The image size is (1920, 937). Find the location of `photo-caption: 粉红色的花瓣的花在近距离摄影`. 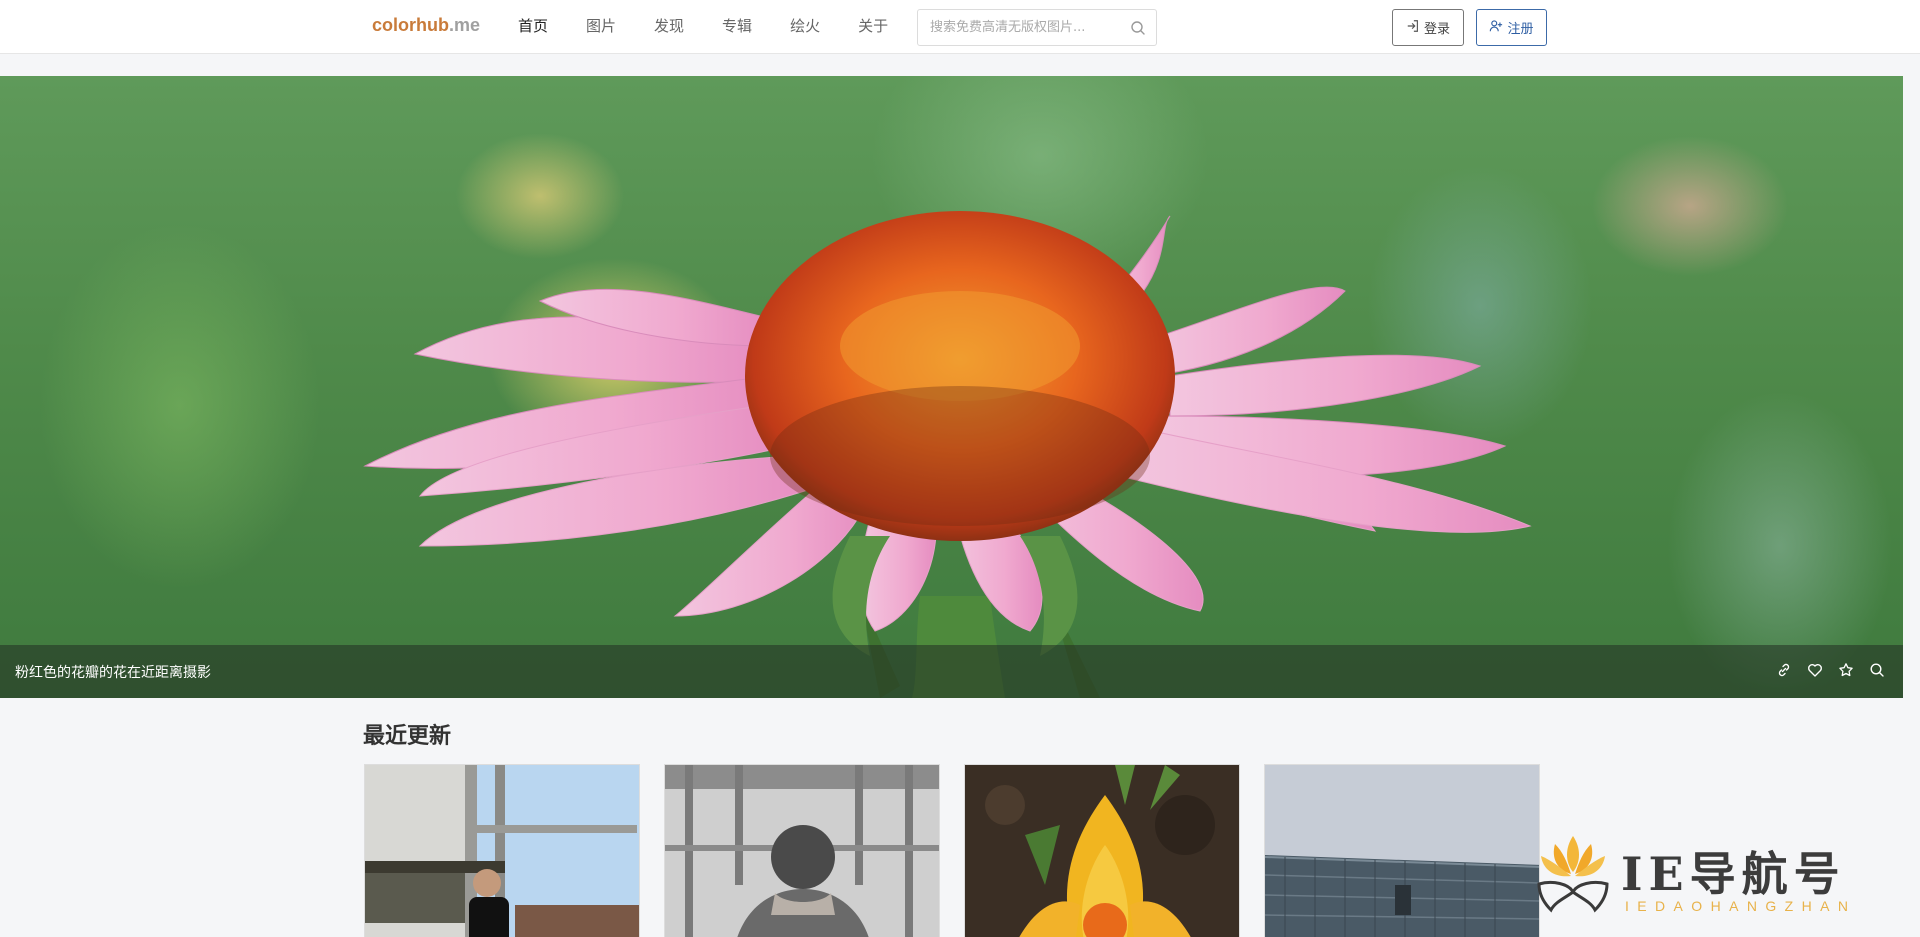

photo-caption: 粉红色的花瓣的花在近距离摄影 is located at coordinates (113, 672).